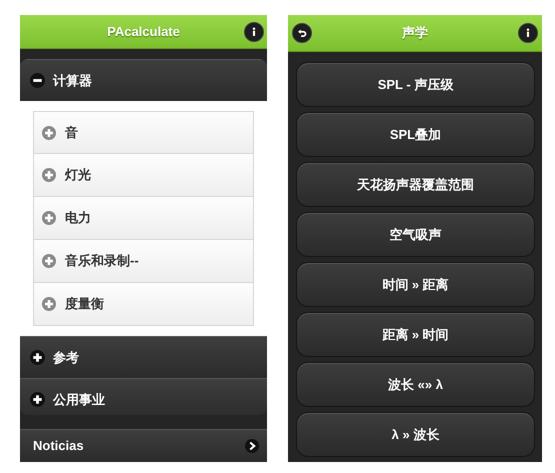 This screenshot has width=555, height=473. I want to click on news-link: Noticias, so click(143, 445).